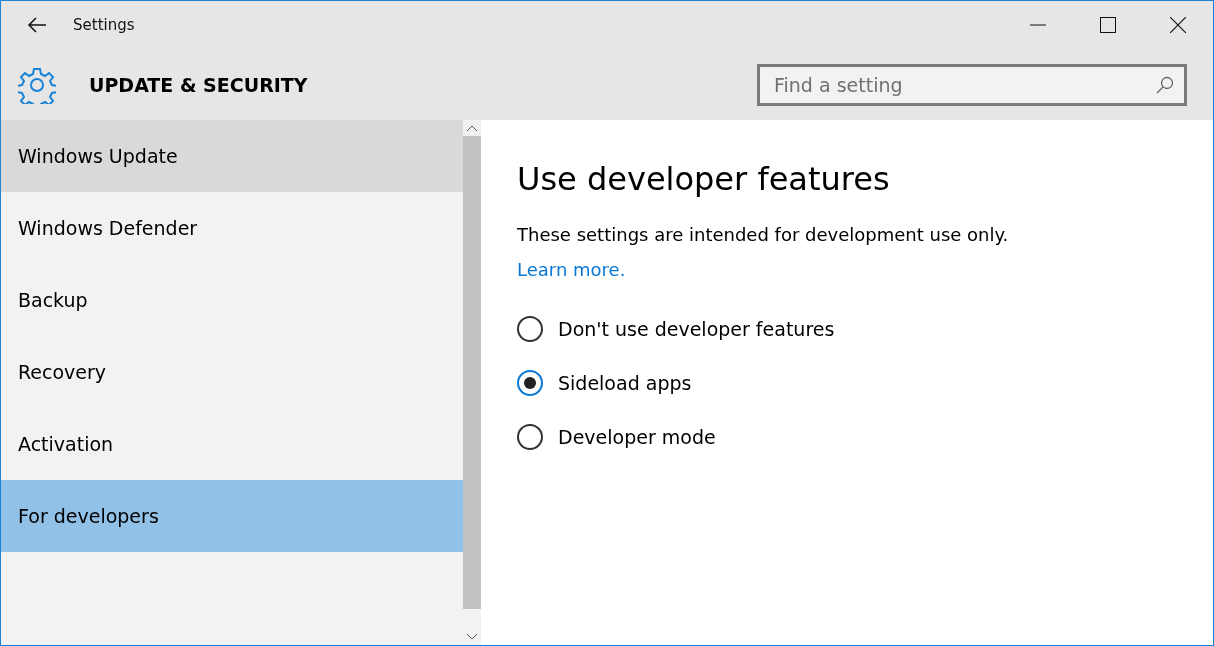 The image size is (1214, 646). I want to click on radio-label: Sideload apps, so click(625, 383).